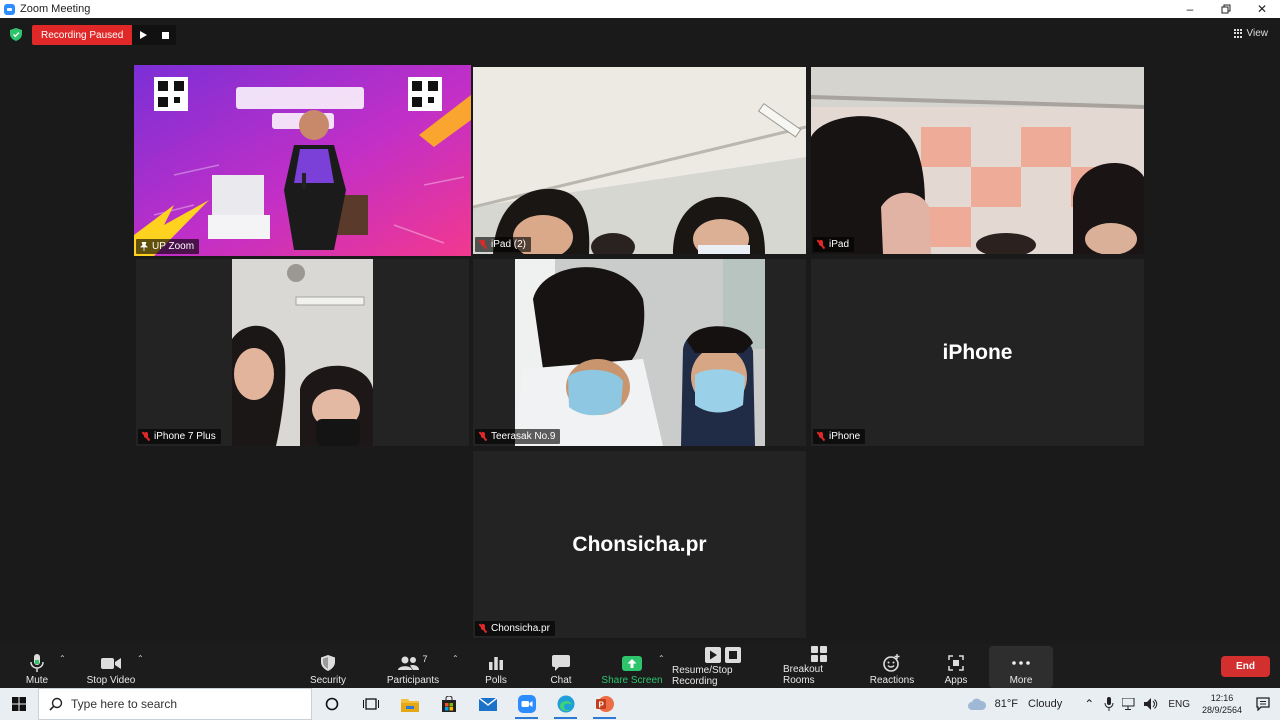 This screenshot has height=720, width=1280. I want to click on share-screen-icon, so click(632, 663).